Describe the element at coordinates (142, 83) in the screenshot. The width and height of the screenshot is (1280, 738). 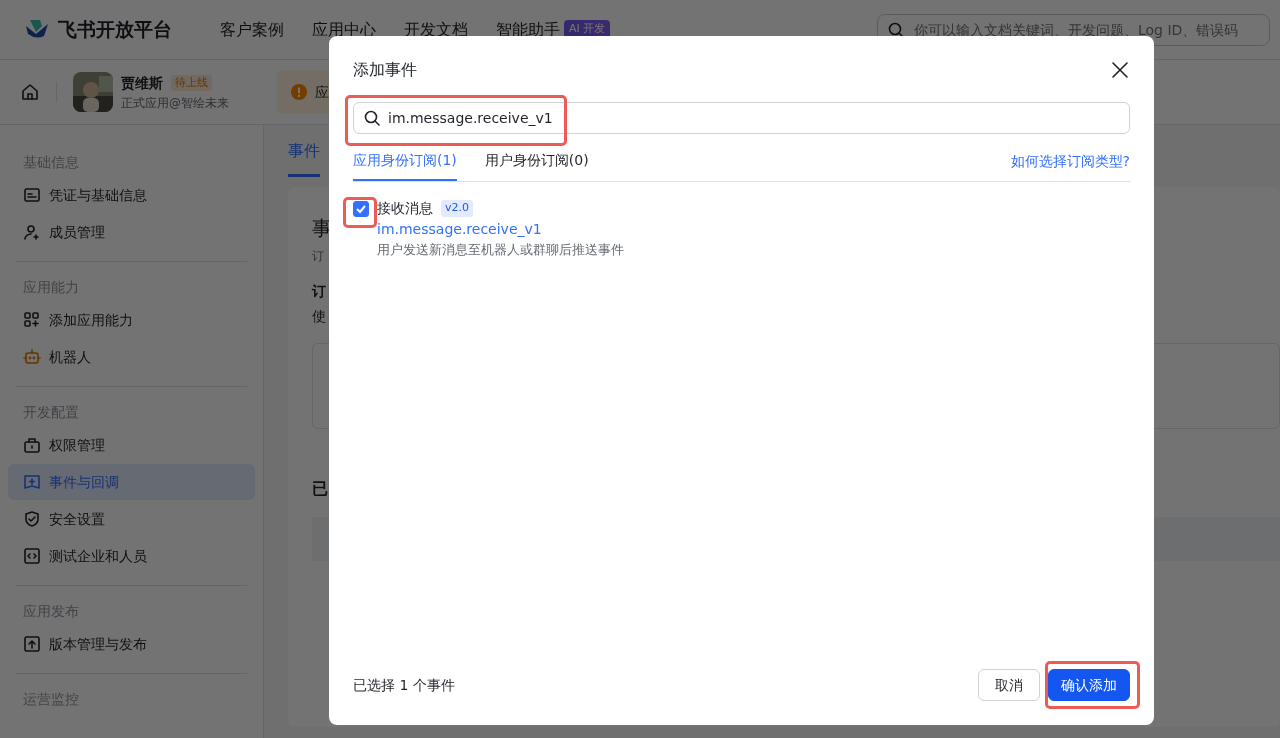
I see `app-name: 贾维斯` at that location.